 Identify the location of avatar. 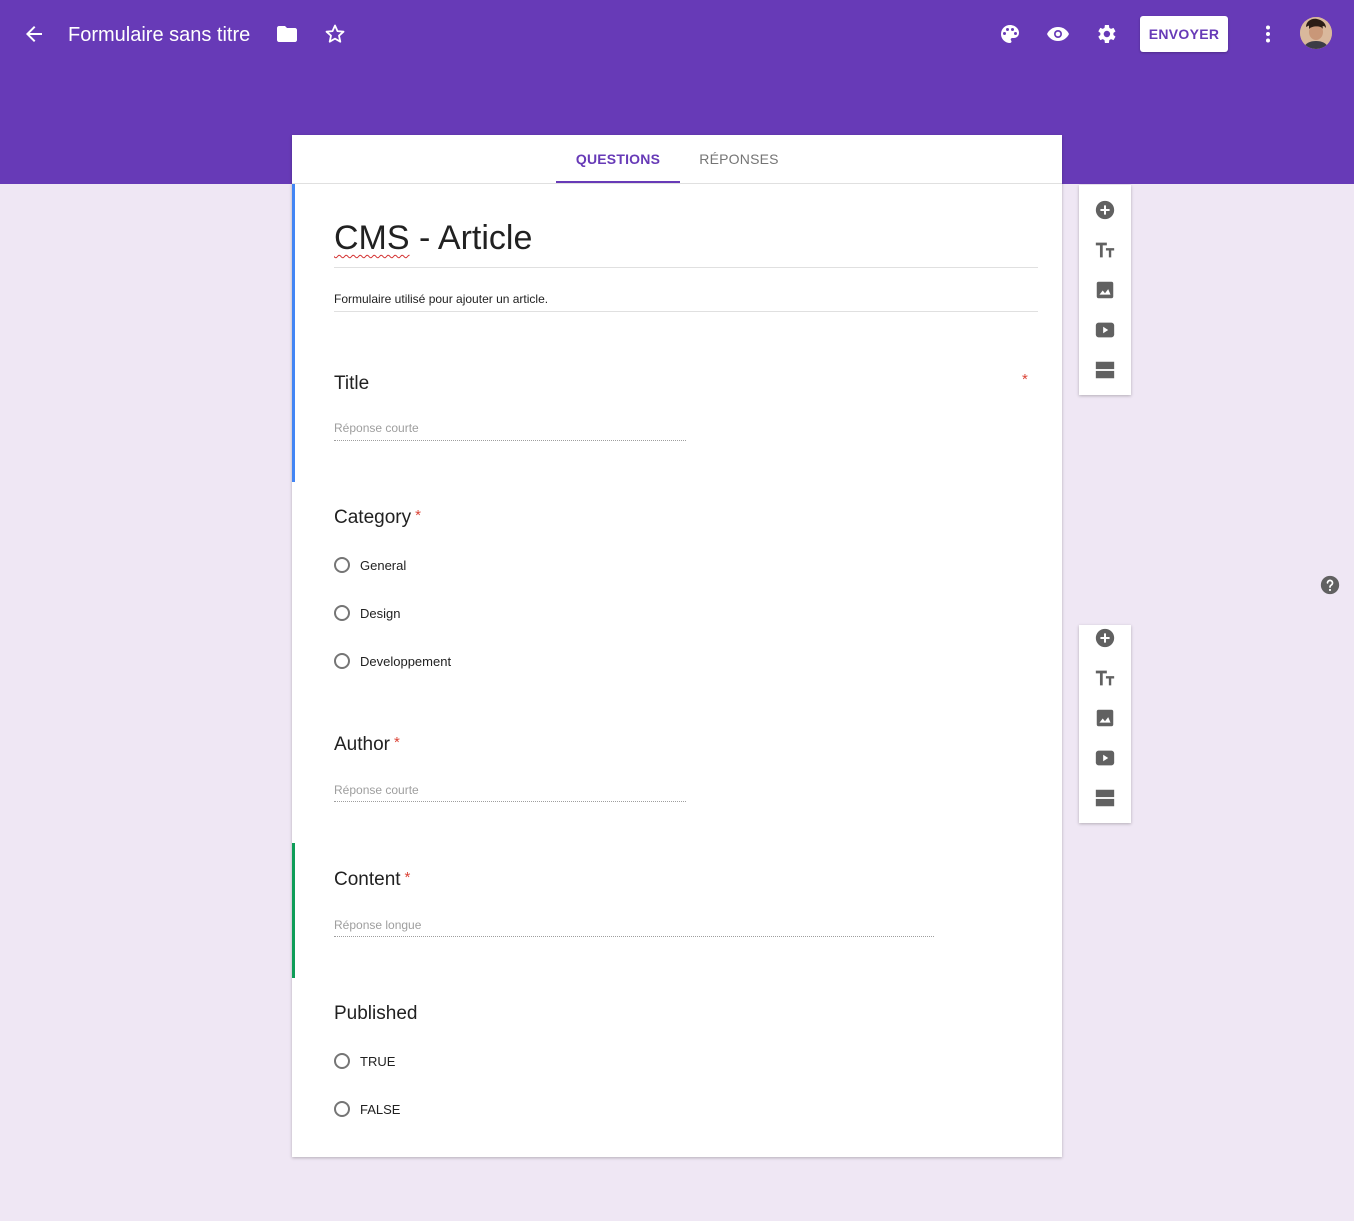
(1316, 33).